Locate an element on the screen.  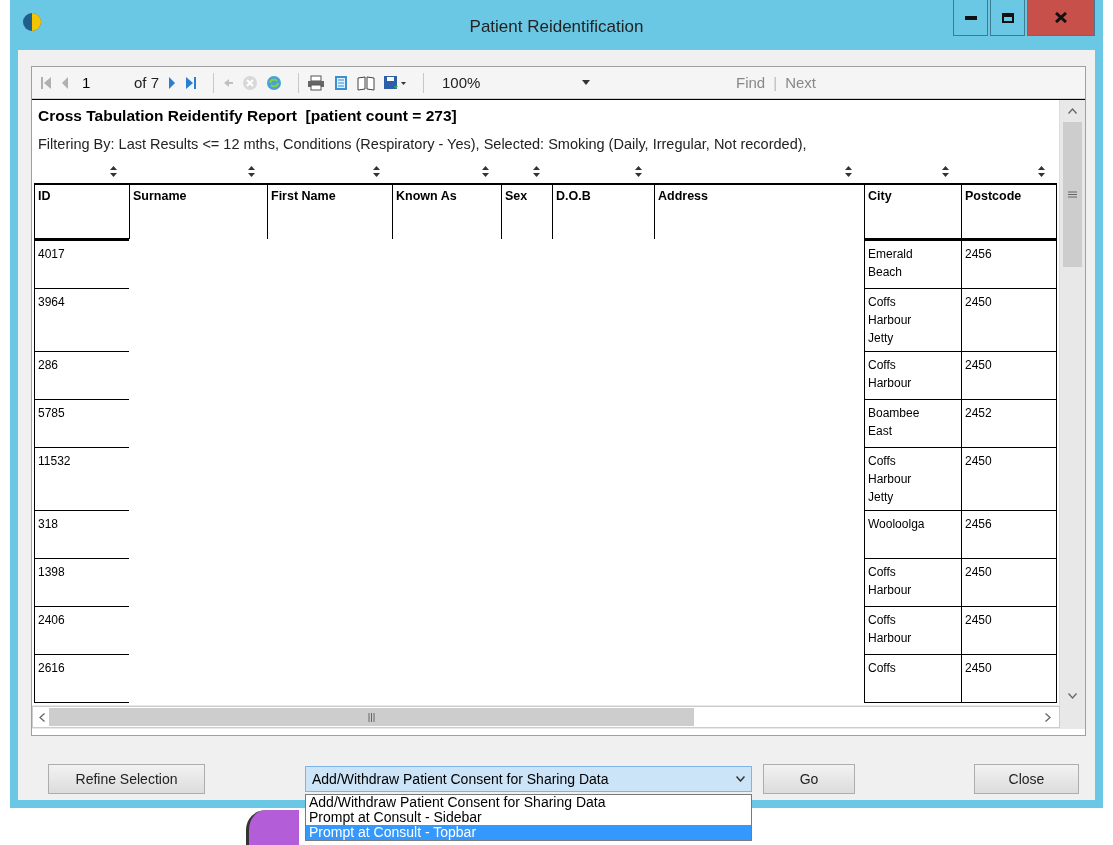
dropdown-option: Prompt at Consult - Sidebar is located at coordinates (528, 817).